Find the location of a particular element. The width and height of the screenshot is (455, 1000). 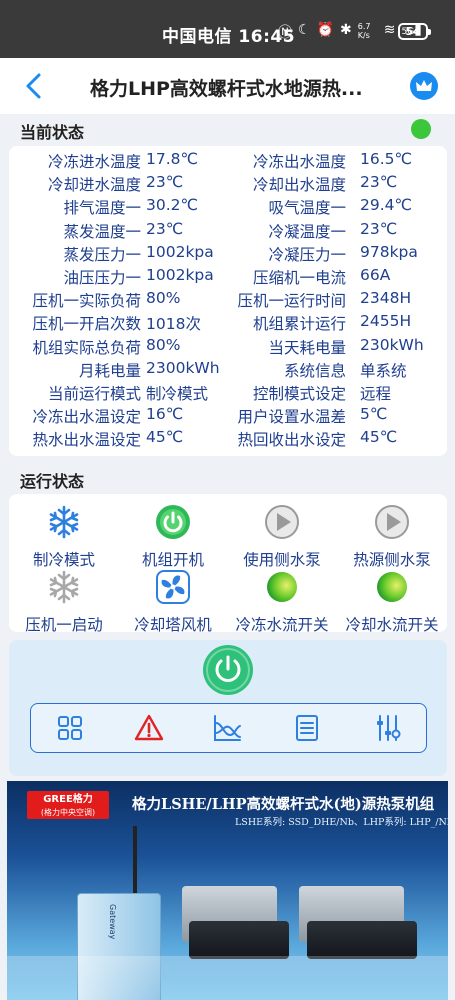

dnd-icon: ☾ is located at coordinates (304, 30).